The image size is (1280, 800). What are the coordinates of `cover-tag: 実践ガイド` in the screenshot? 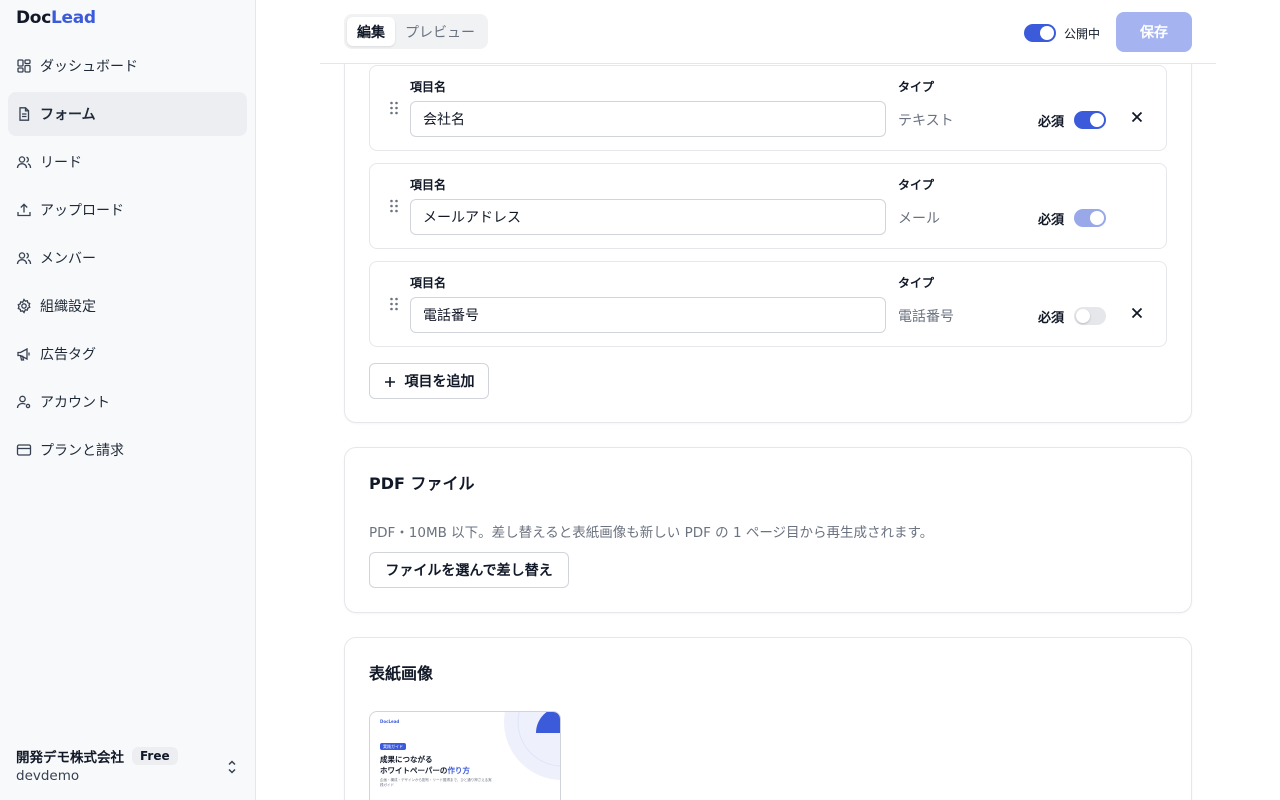 It's located at (393, 746).